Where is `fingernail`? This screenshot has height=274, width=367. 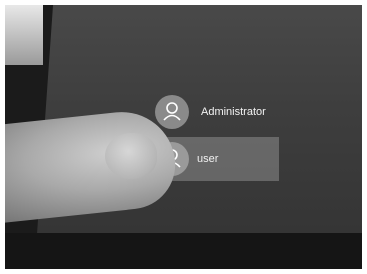 fingernail is located at coordinates (131, 156).